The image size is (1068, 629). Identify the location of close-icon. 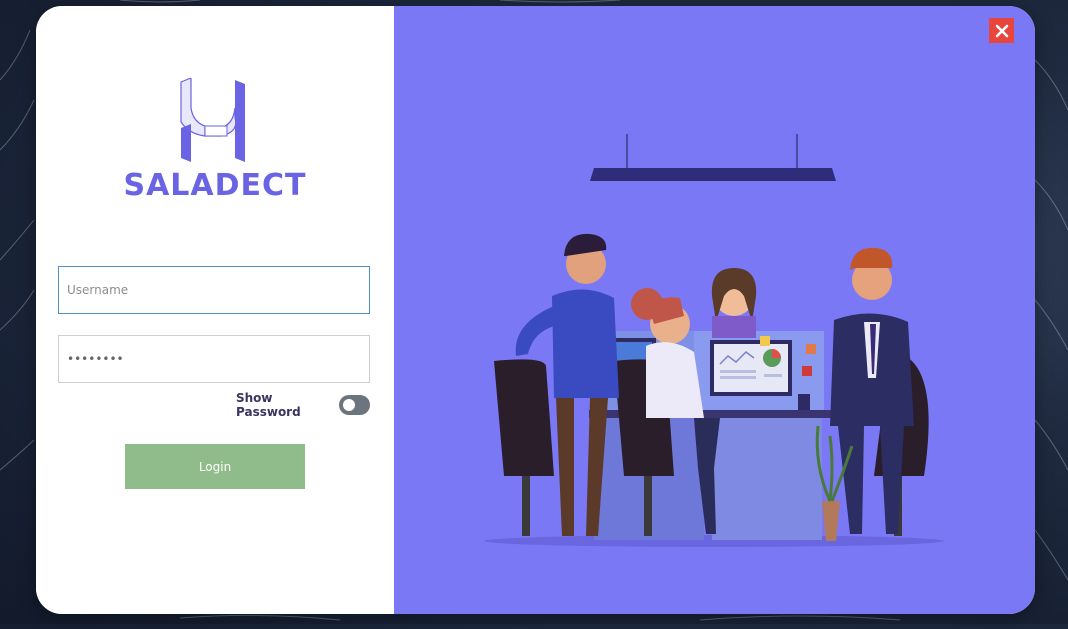
(1001, 30).